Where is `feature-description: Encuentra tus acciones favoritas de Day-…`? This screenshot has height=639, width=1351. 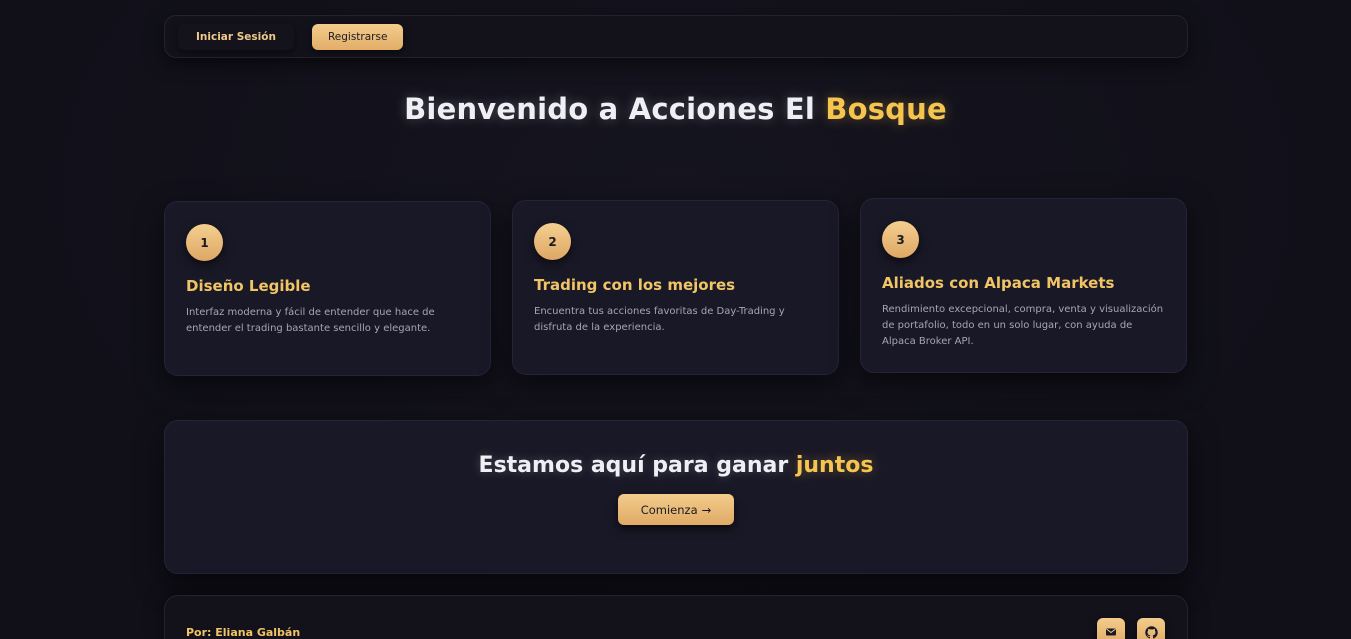
feature-description: Encuentra tus acciones favoritas de Day-… is located at coordinates (659, 319).